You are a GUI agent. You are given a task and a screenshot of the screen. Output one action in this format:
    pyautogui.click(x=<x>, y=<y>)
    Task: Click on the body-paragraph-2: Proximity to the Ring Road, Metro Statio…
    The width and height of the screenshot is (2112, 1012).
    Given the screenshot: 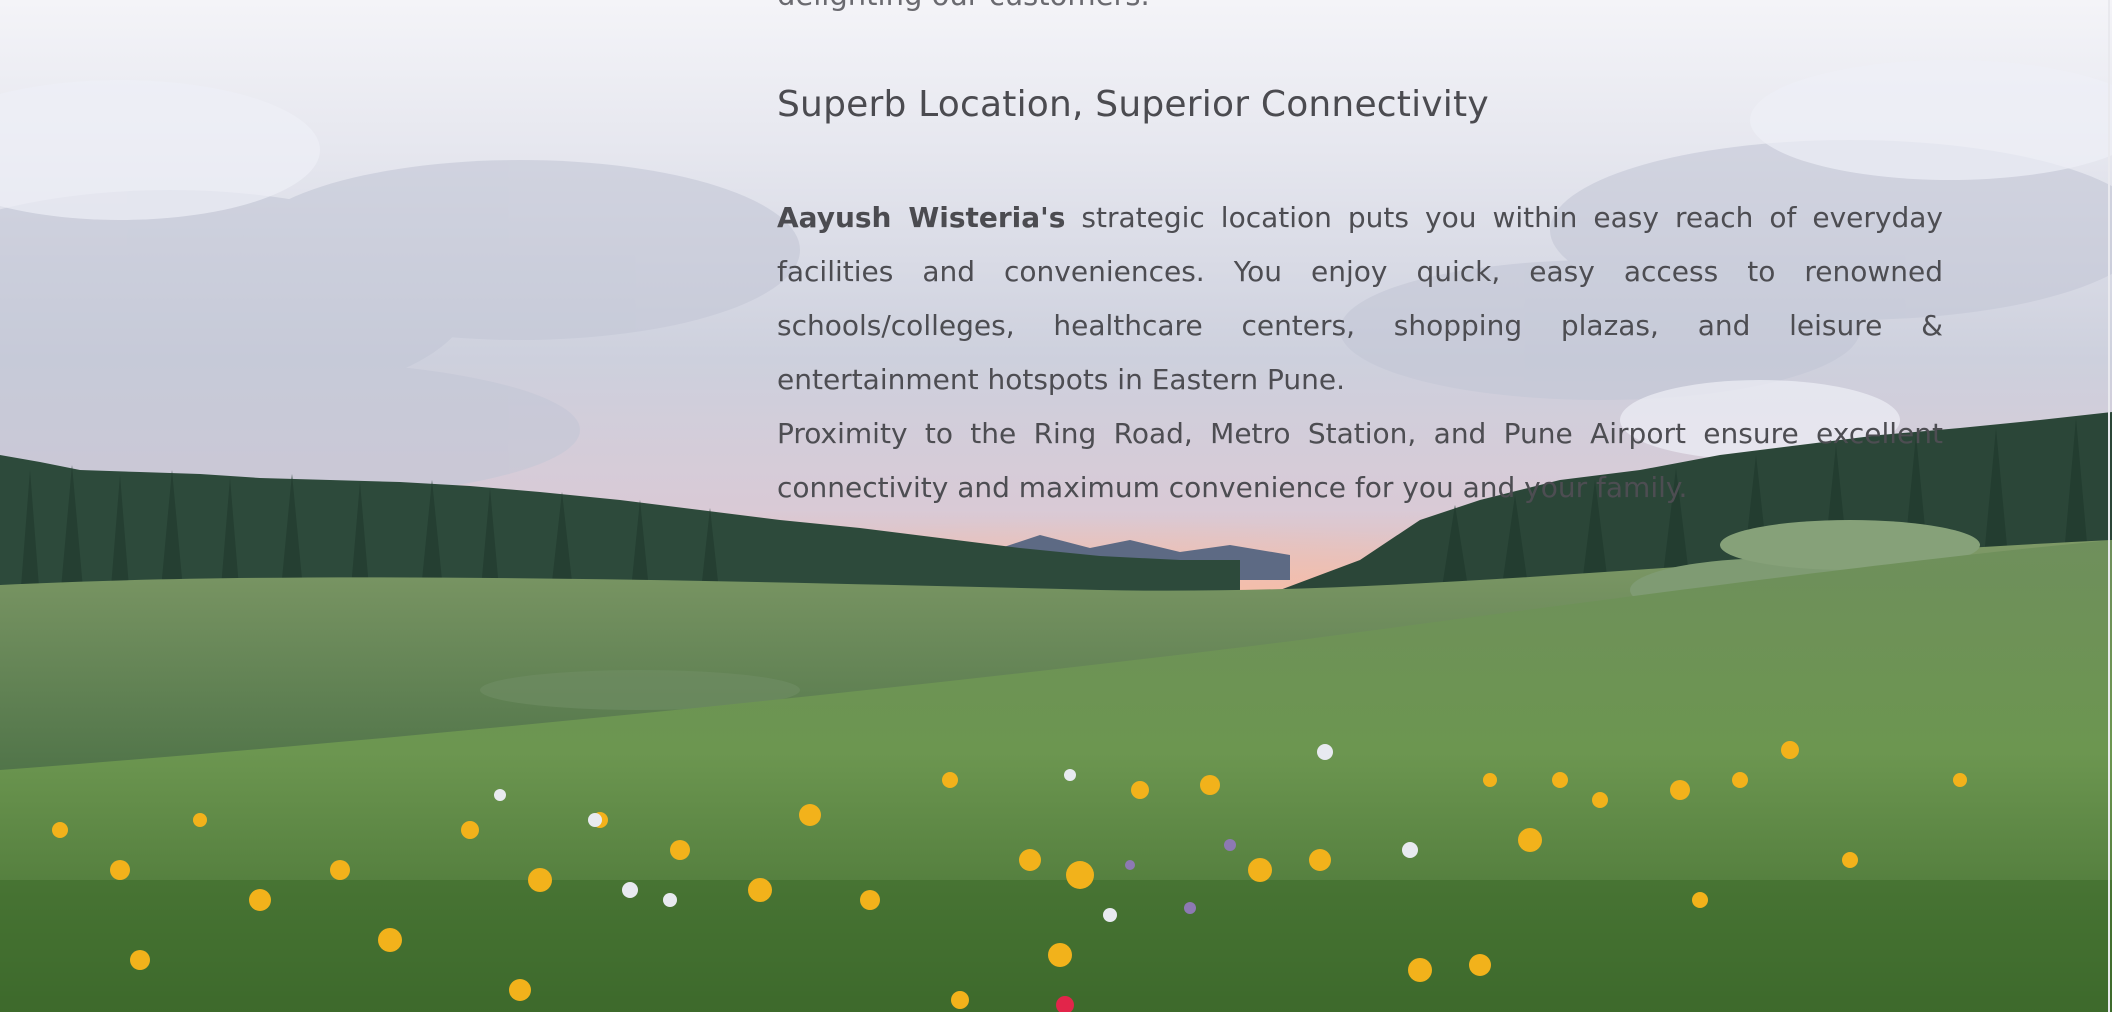 What is the action you would take?
    pyautogui.click(x=1360, y=460)
    